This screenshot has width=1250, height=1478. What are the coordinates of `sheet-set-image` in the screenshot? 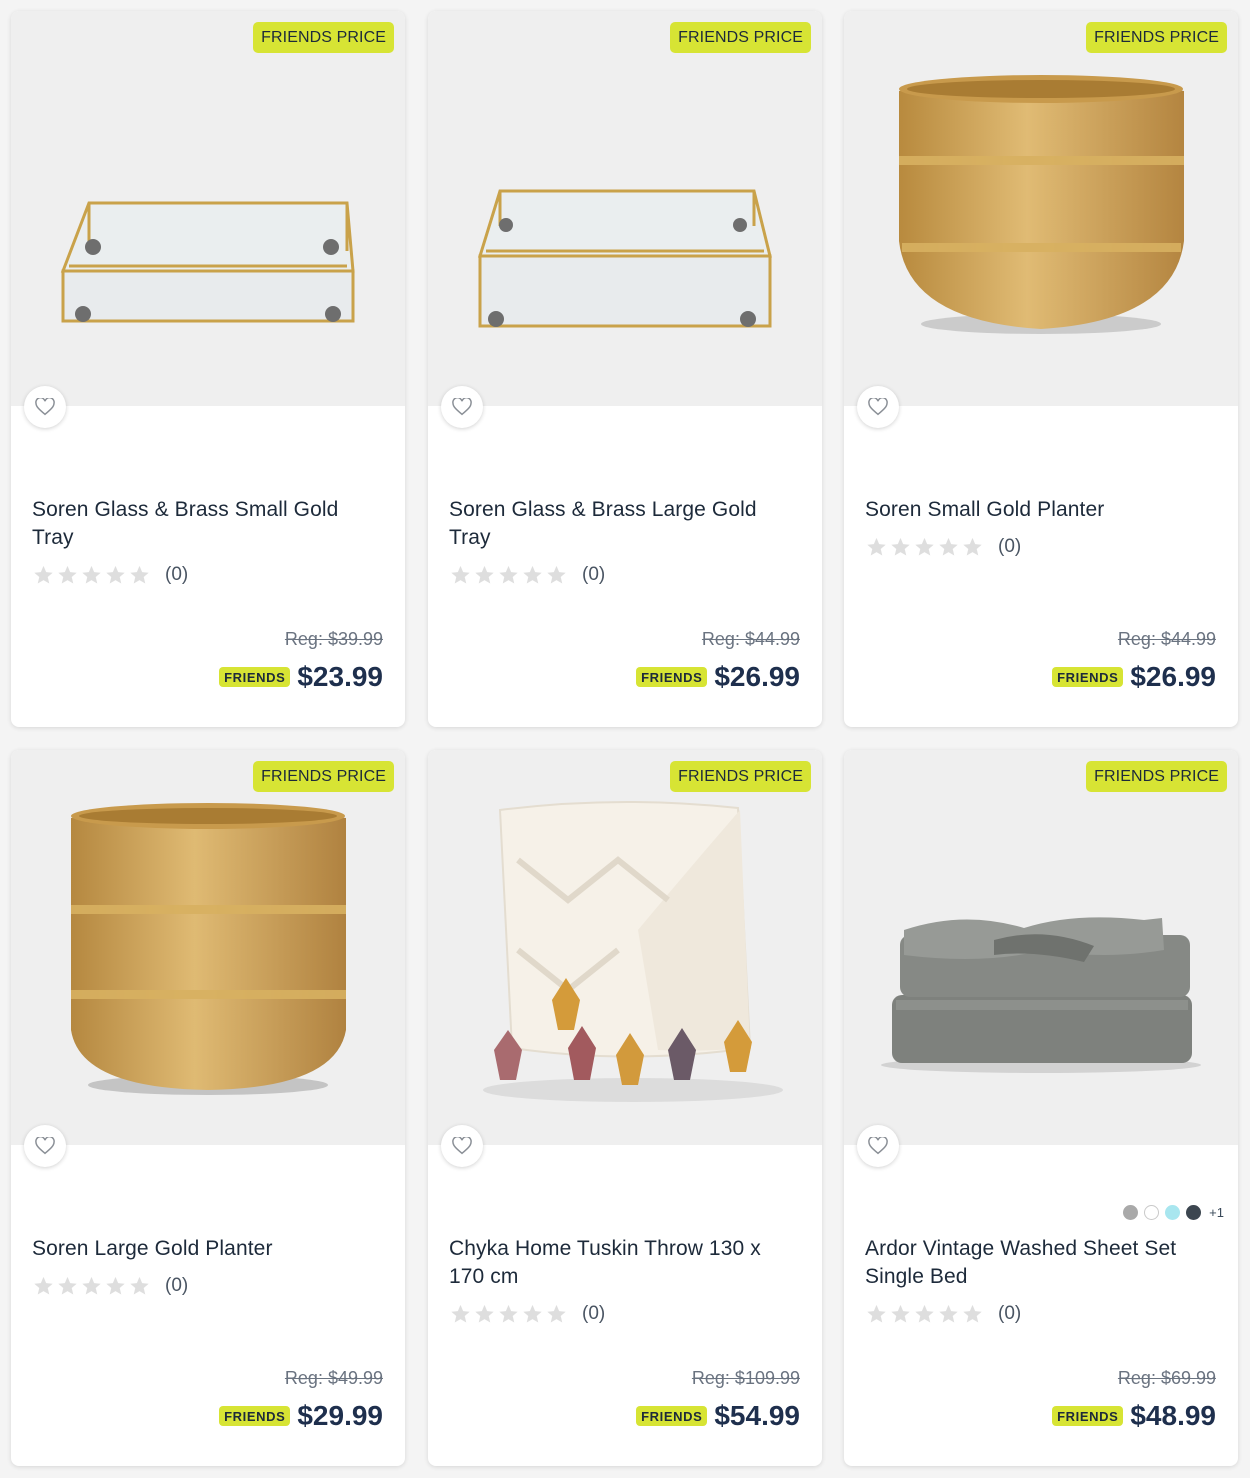 It's located at (1041, 995).